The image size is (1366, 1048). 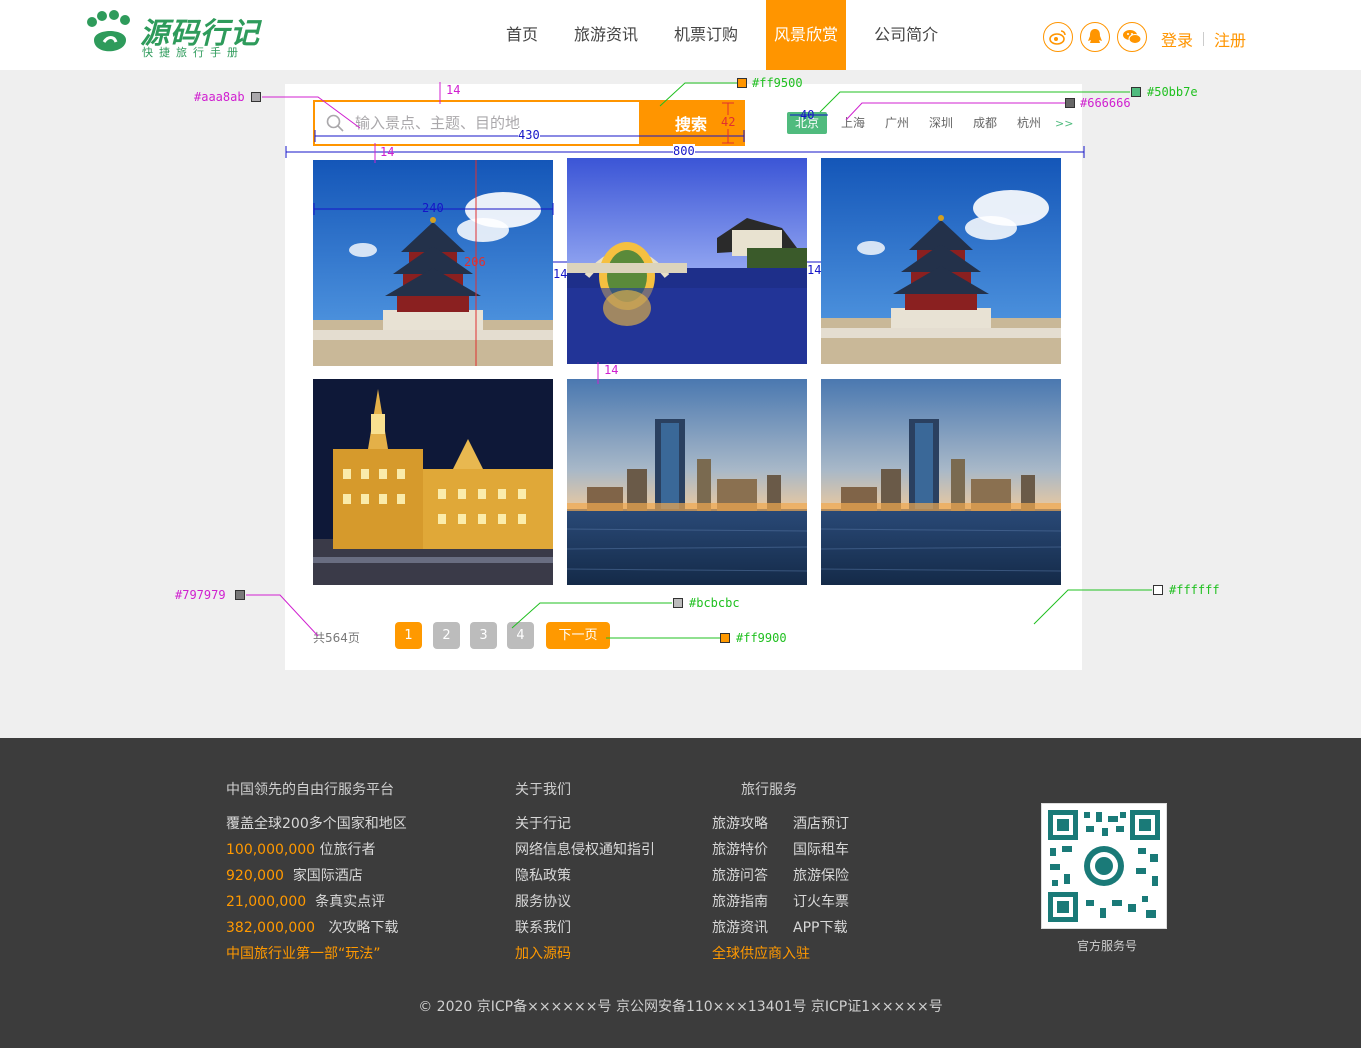 What do you see at coordinates (761, 638) in the screenshot?
I see `anno-color-ff9900: #ff9900` at bounding box center [761, 638].